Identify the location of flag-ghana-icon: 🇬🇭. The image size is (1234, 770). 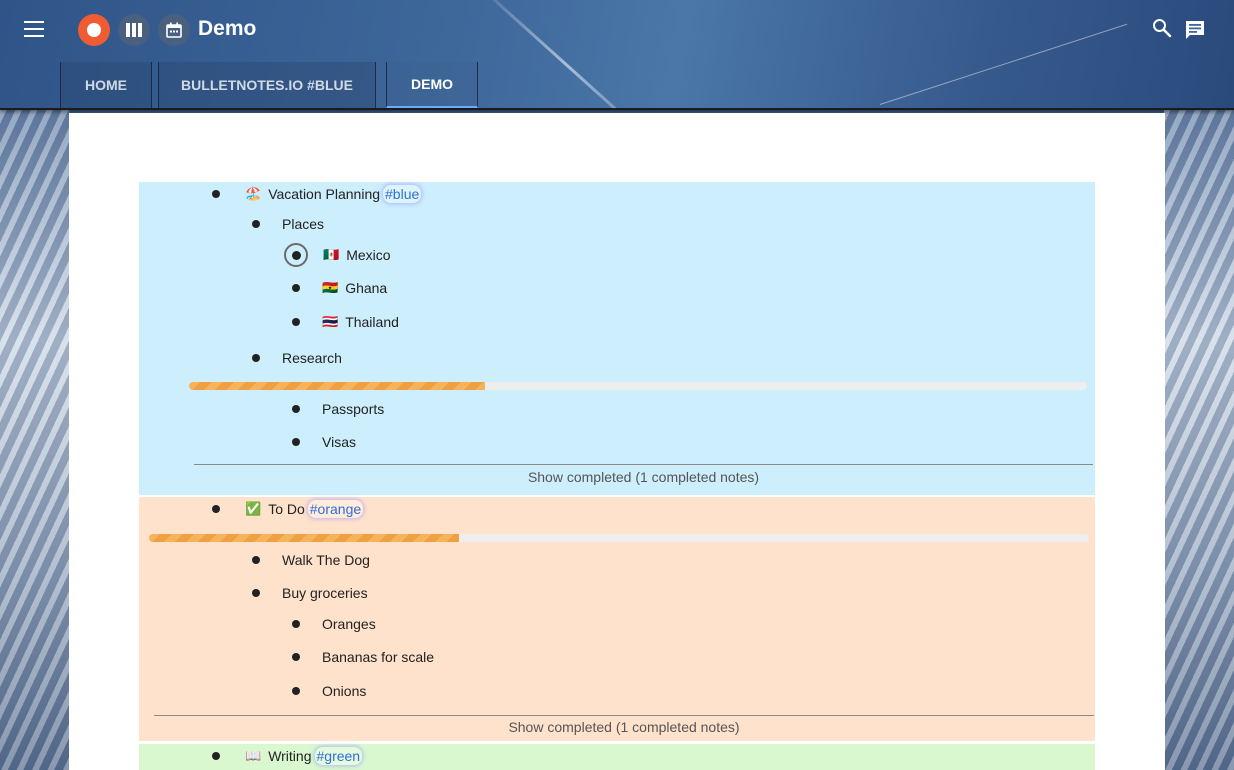
(330, 287).